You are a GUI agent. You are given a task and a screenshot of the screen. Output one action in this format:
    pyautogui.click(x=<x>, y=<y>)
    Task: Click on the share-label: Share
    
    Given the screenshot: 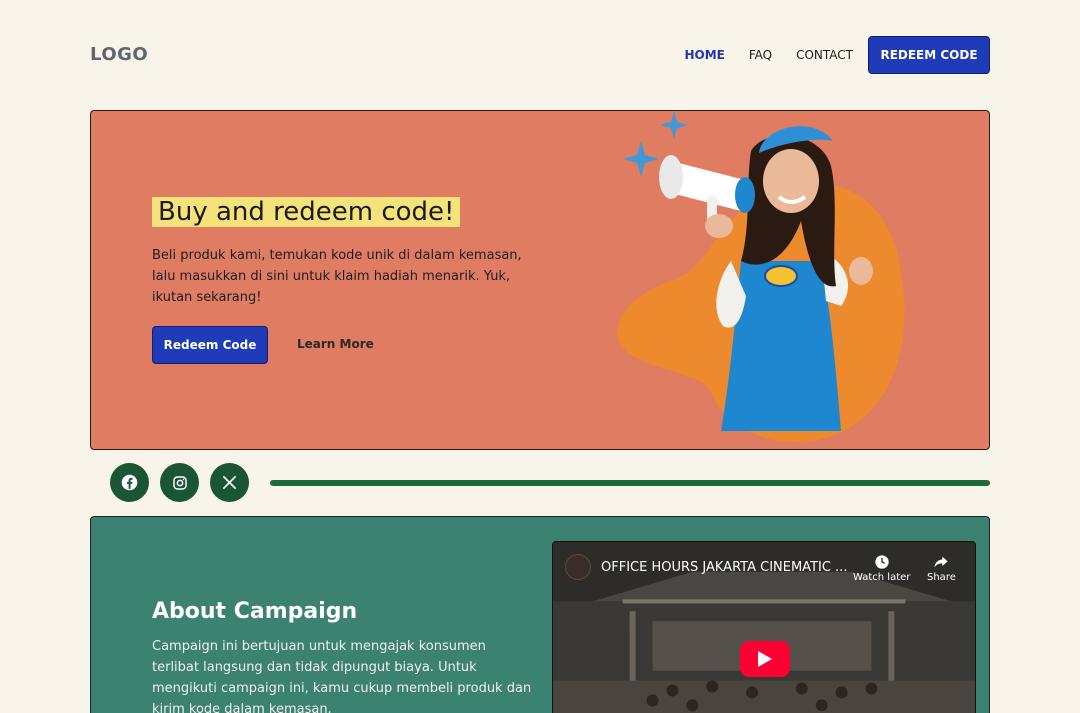 What is the action you would take?
    pyautogui.click(x=941, y=577)
    